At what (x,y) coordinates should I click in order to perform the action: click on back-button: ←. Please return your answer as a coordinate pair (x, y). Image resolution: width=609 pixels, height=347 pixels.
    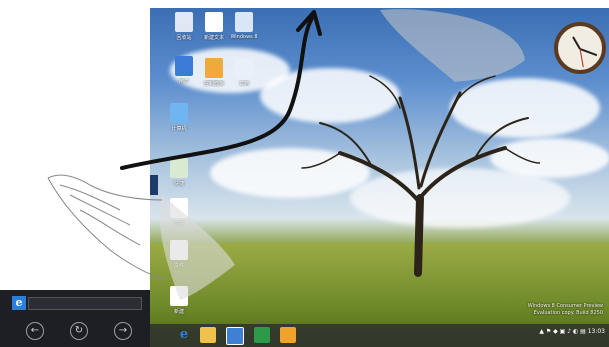
    Looking at the image, I should click on (35, 331).